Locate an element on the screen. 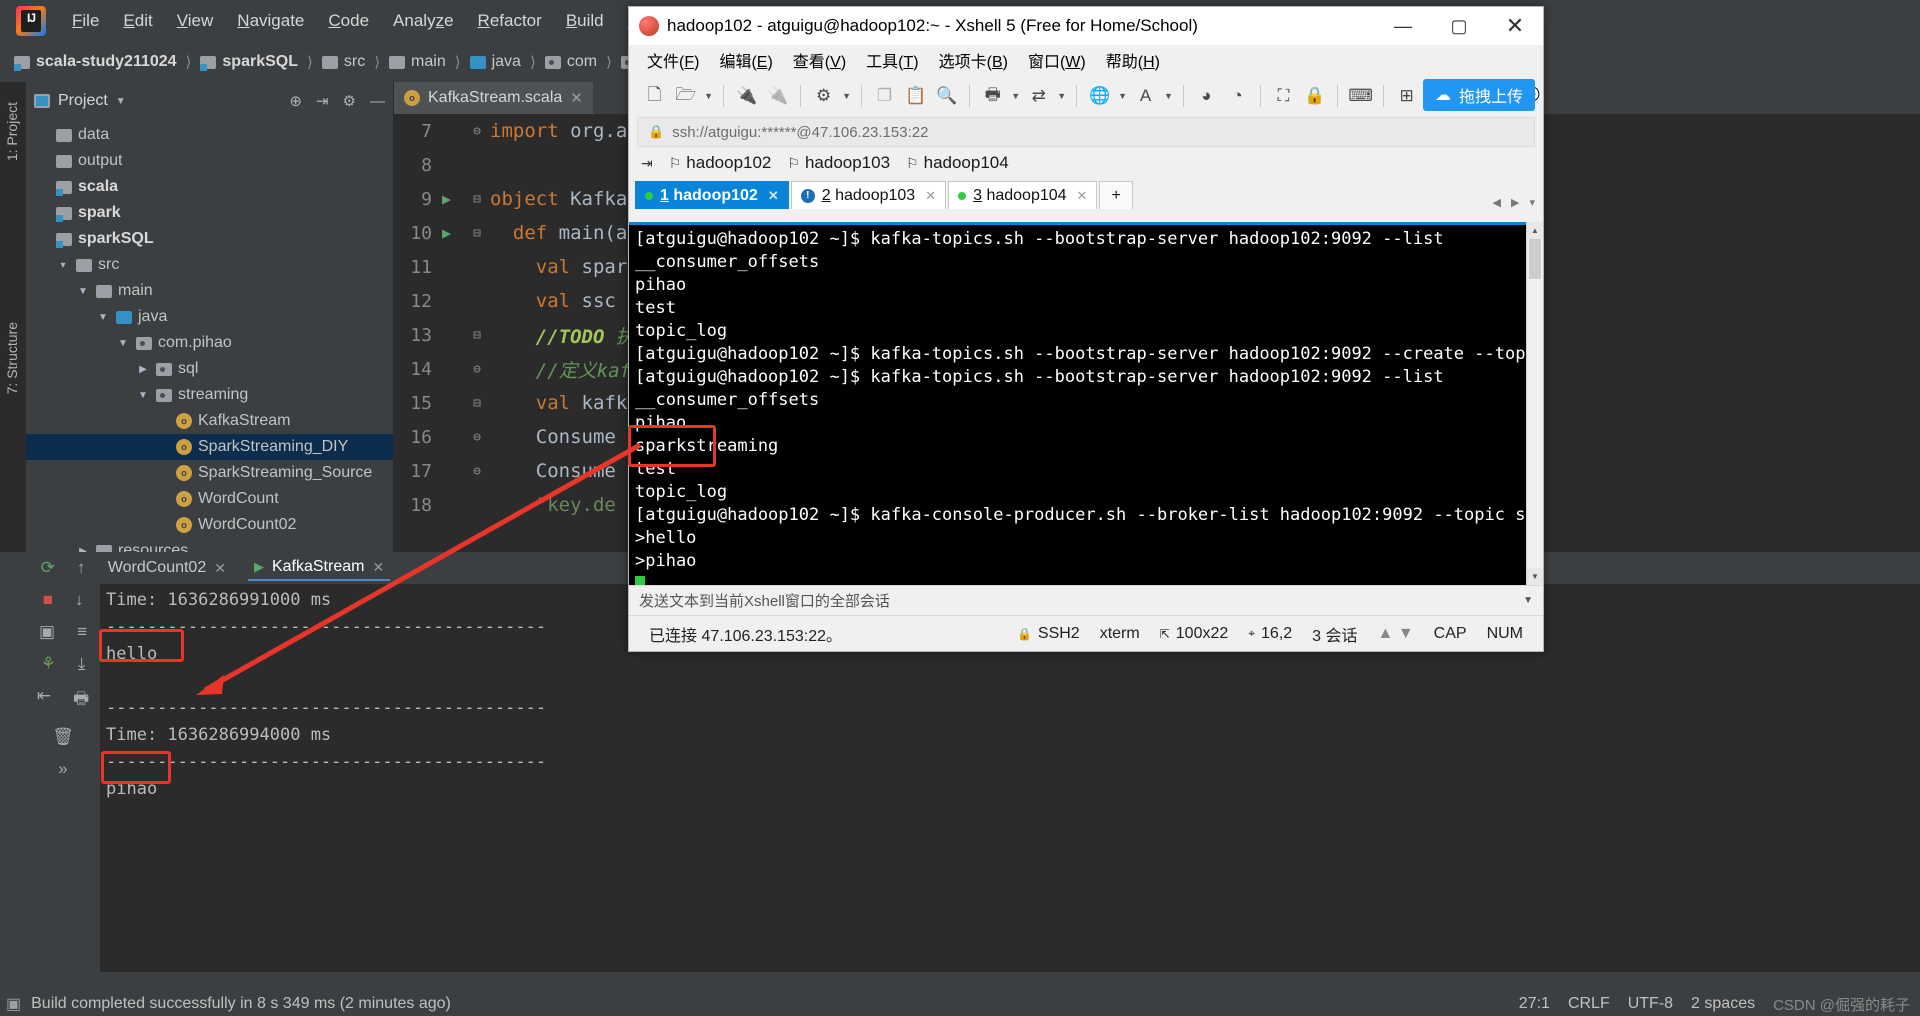 The height and width of the screenshot is (1016, 1920). add-icon: ⊞ is located at coordinates (1406, 96).